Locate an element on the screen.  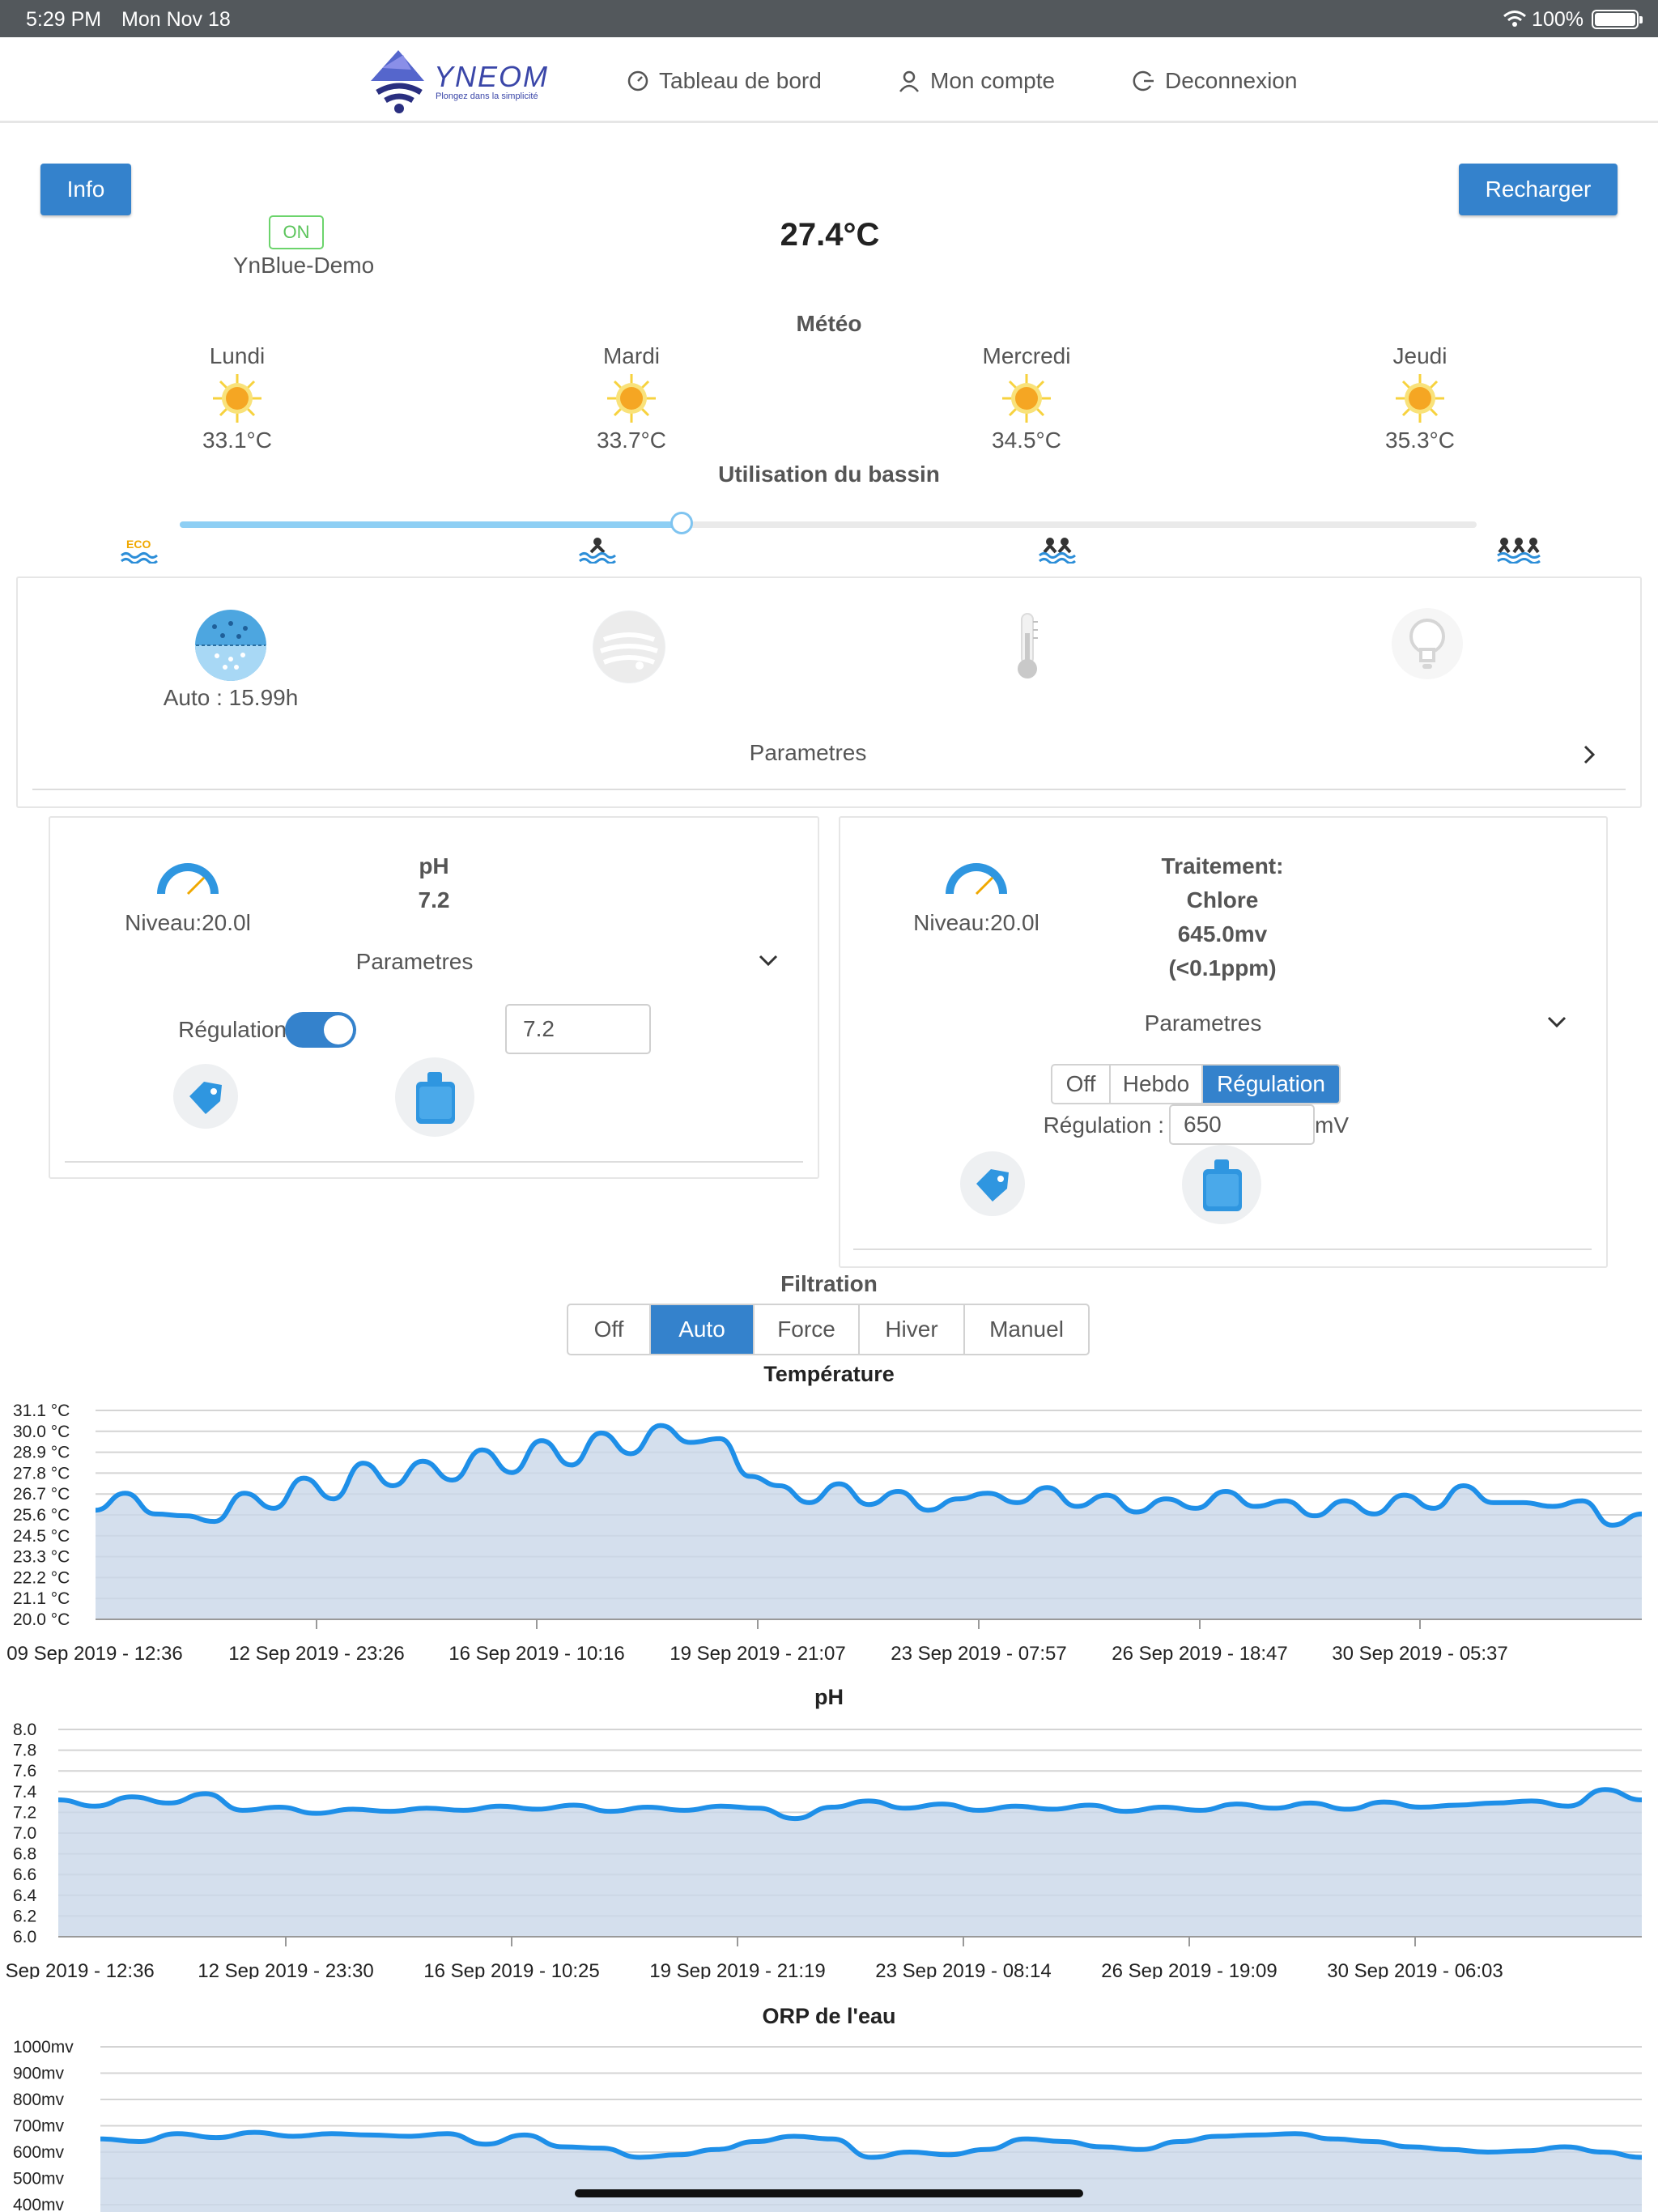
x-tick-label: 30 Sep 2019 - 05:37 is located at coordinates (1420, 1654).